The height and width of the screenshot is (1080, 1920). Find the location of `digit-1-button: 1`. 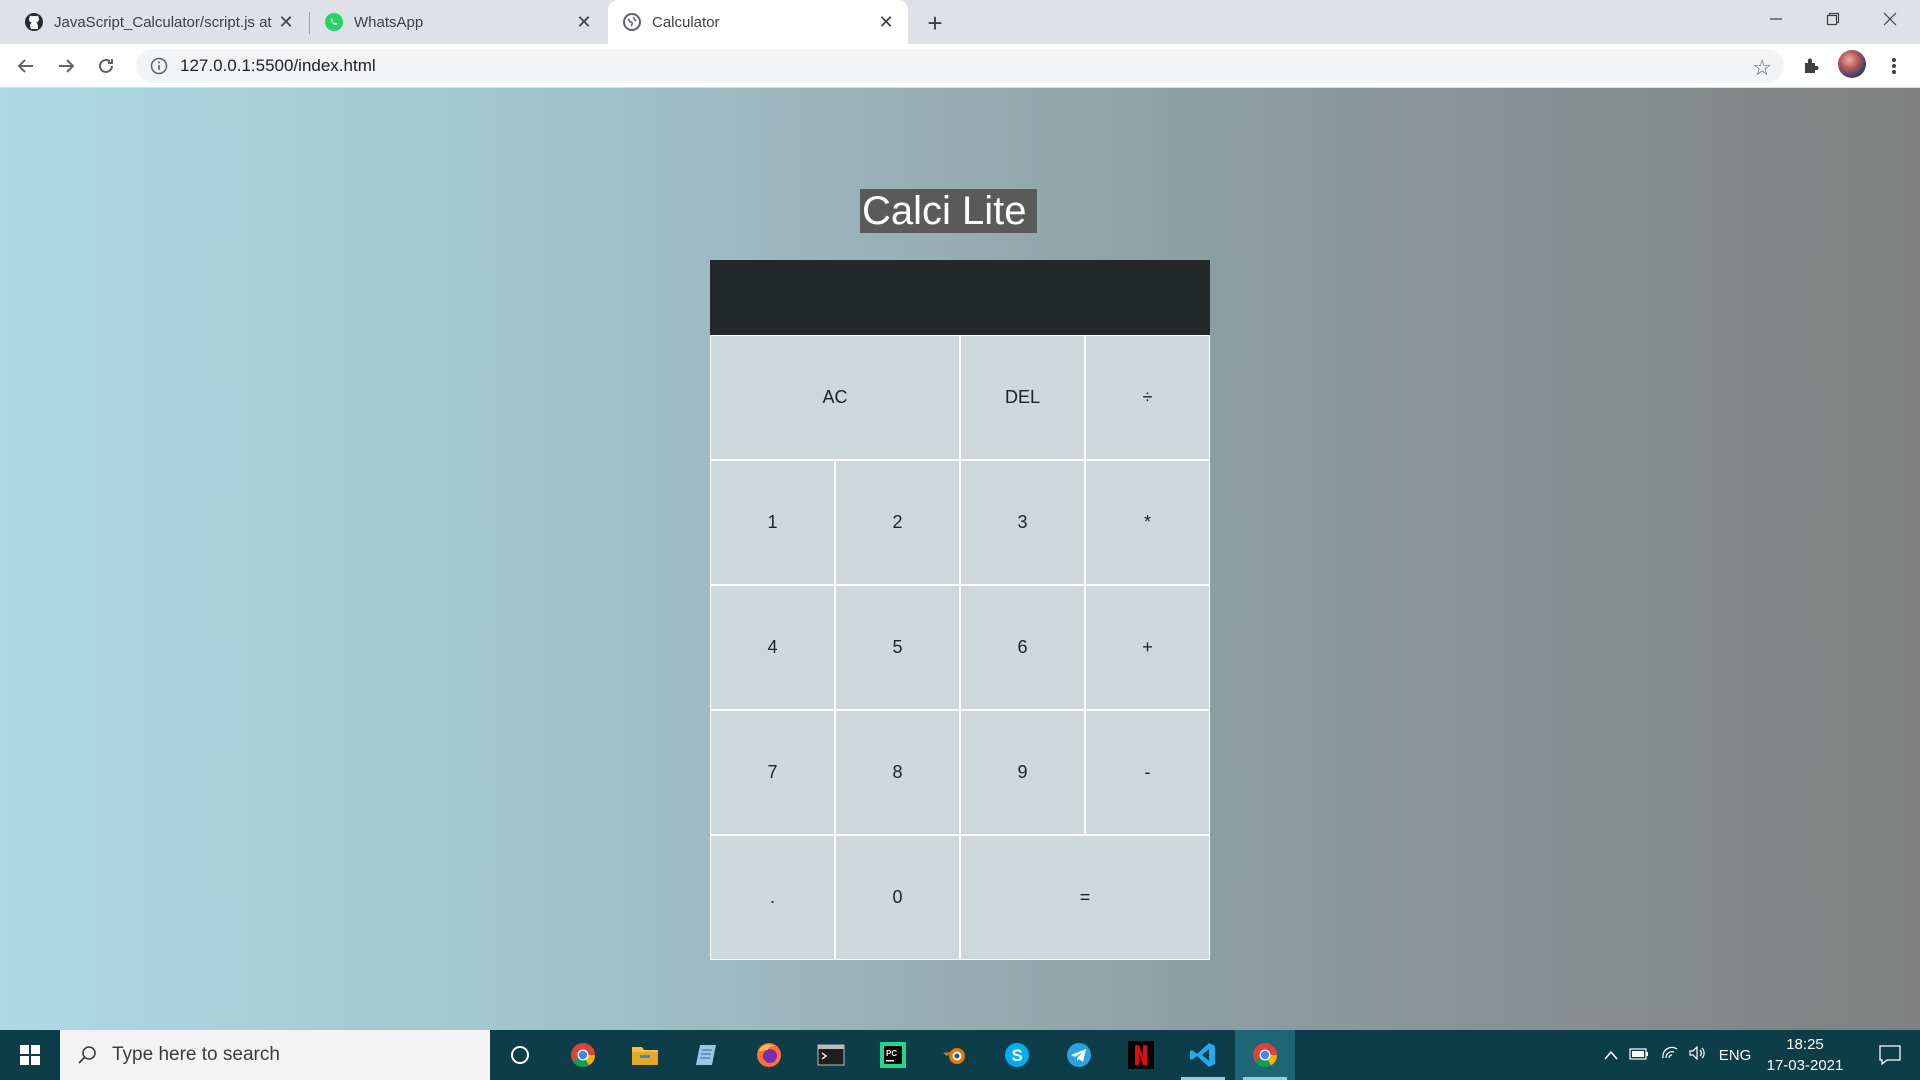

digit-1-button: 1 is located at coordinates (772, 522).